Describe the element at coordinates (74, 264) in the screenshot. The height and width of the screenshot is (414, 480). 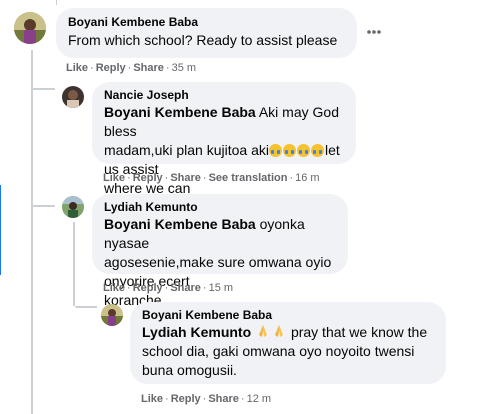
I see `thread-line-sub` at that location.